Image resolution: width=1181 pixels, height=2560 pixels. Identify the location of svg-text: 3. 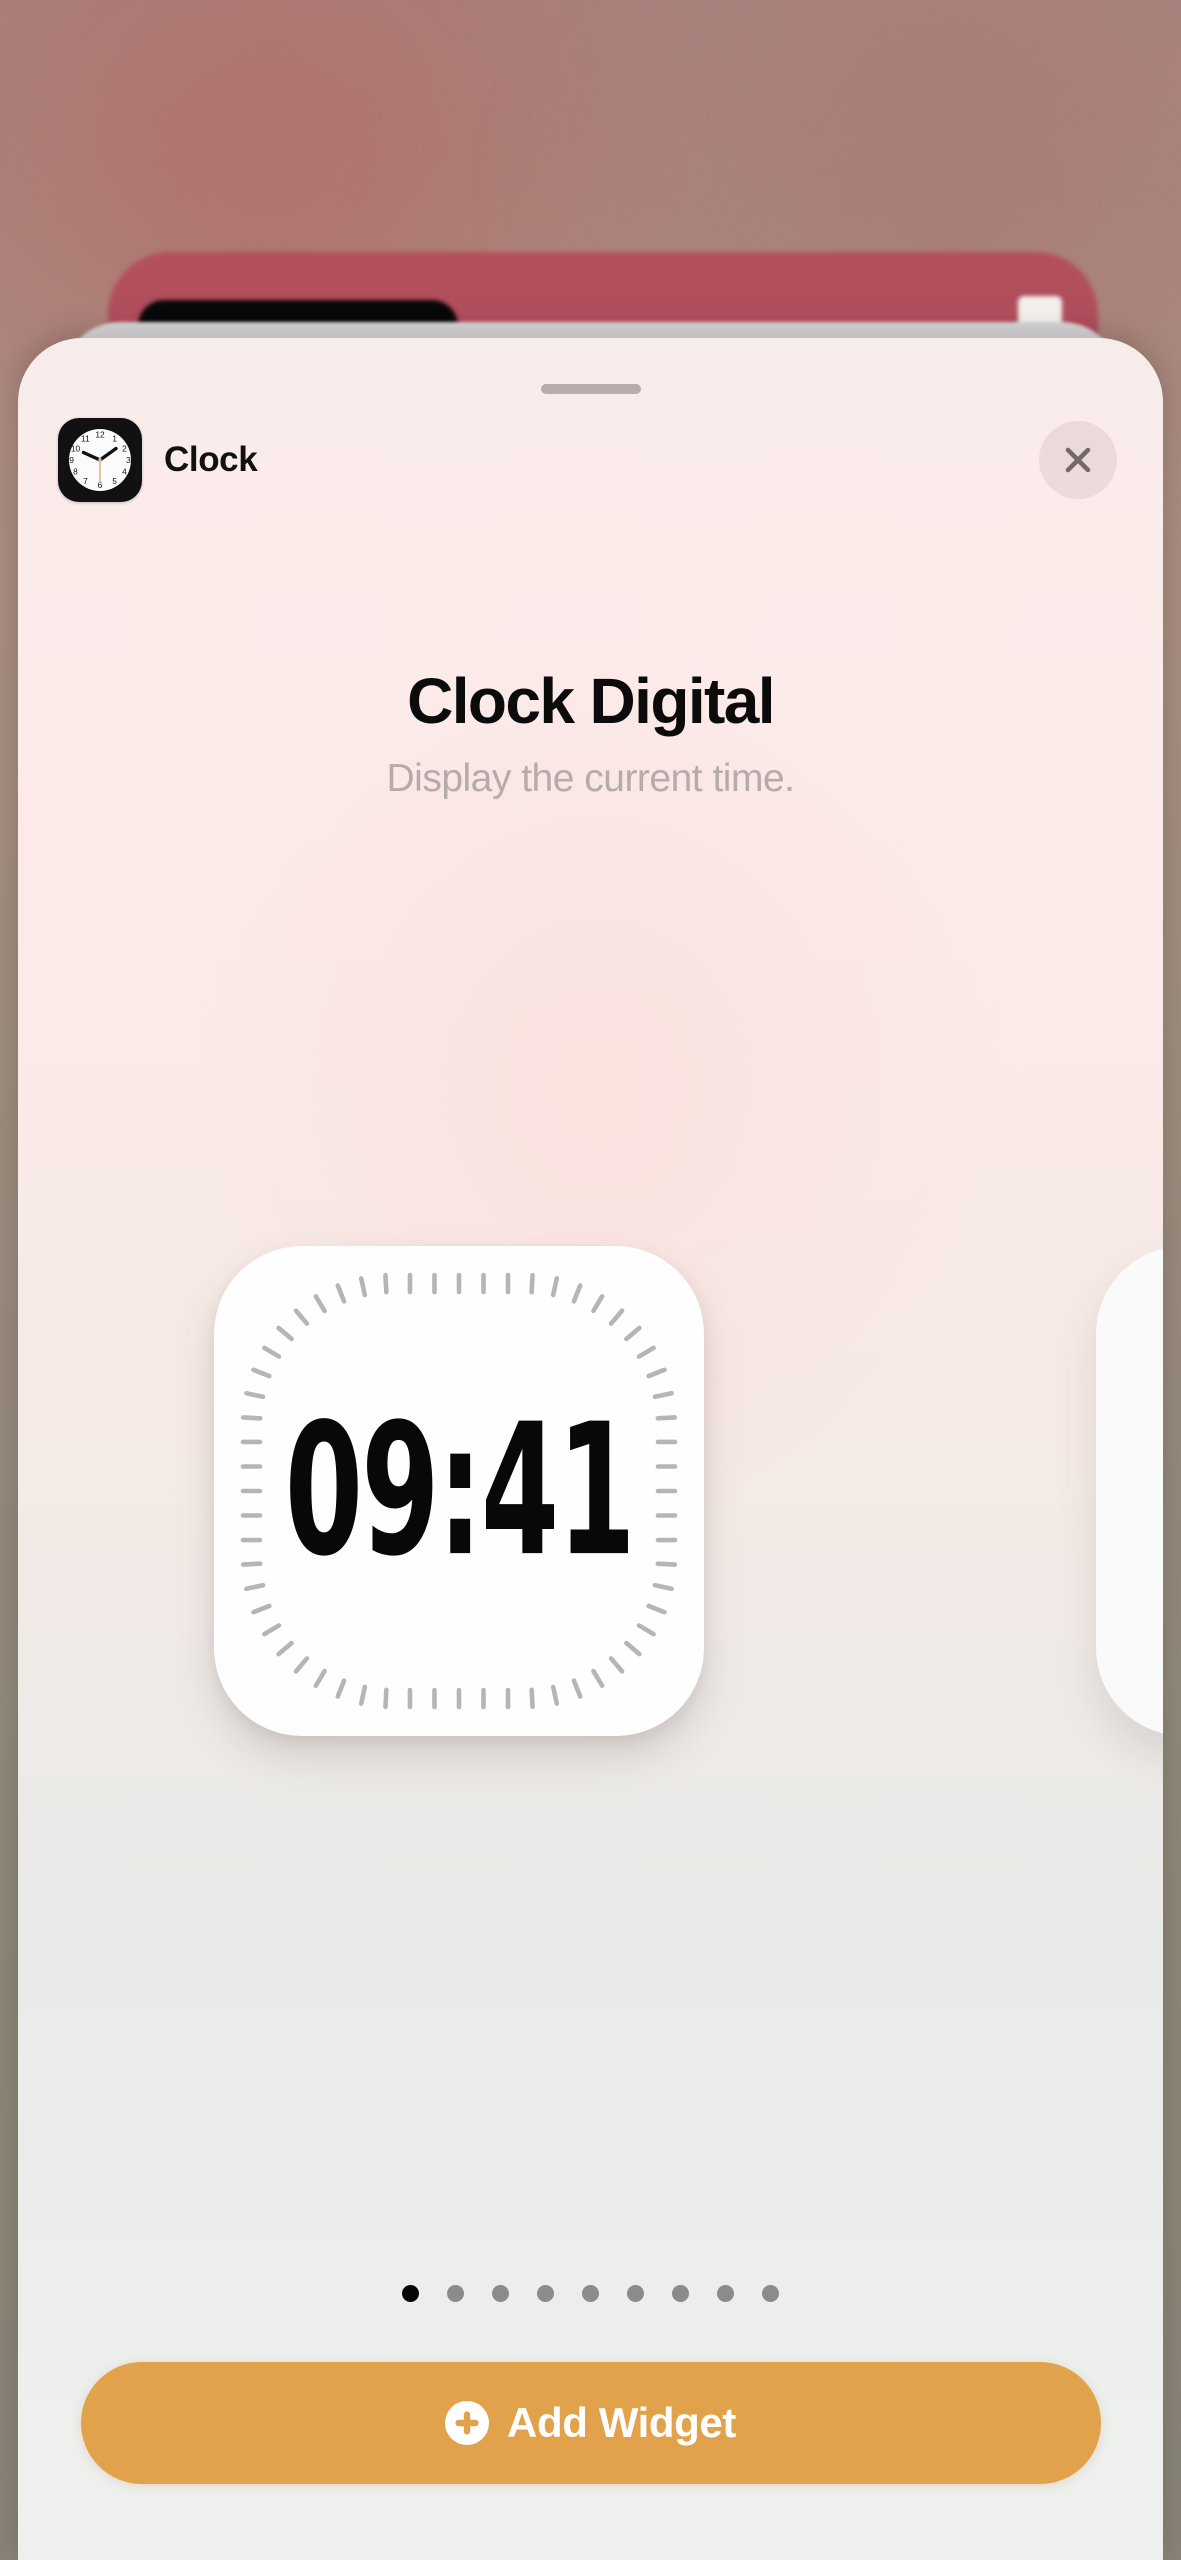
(128, 460).